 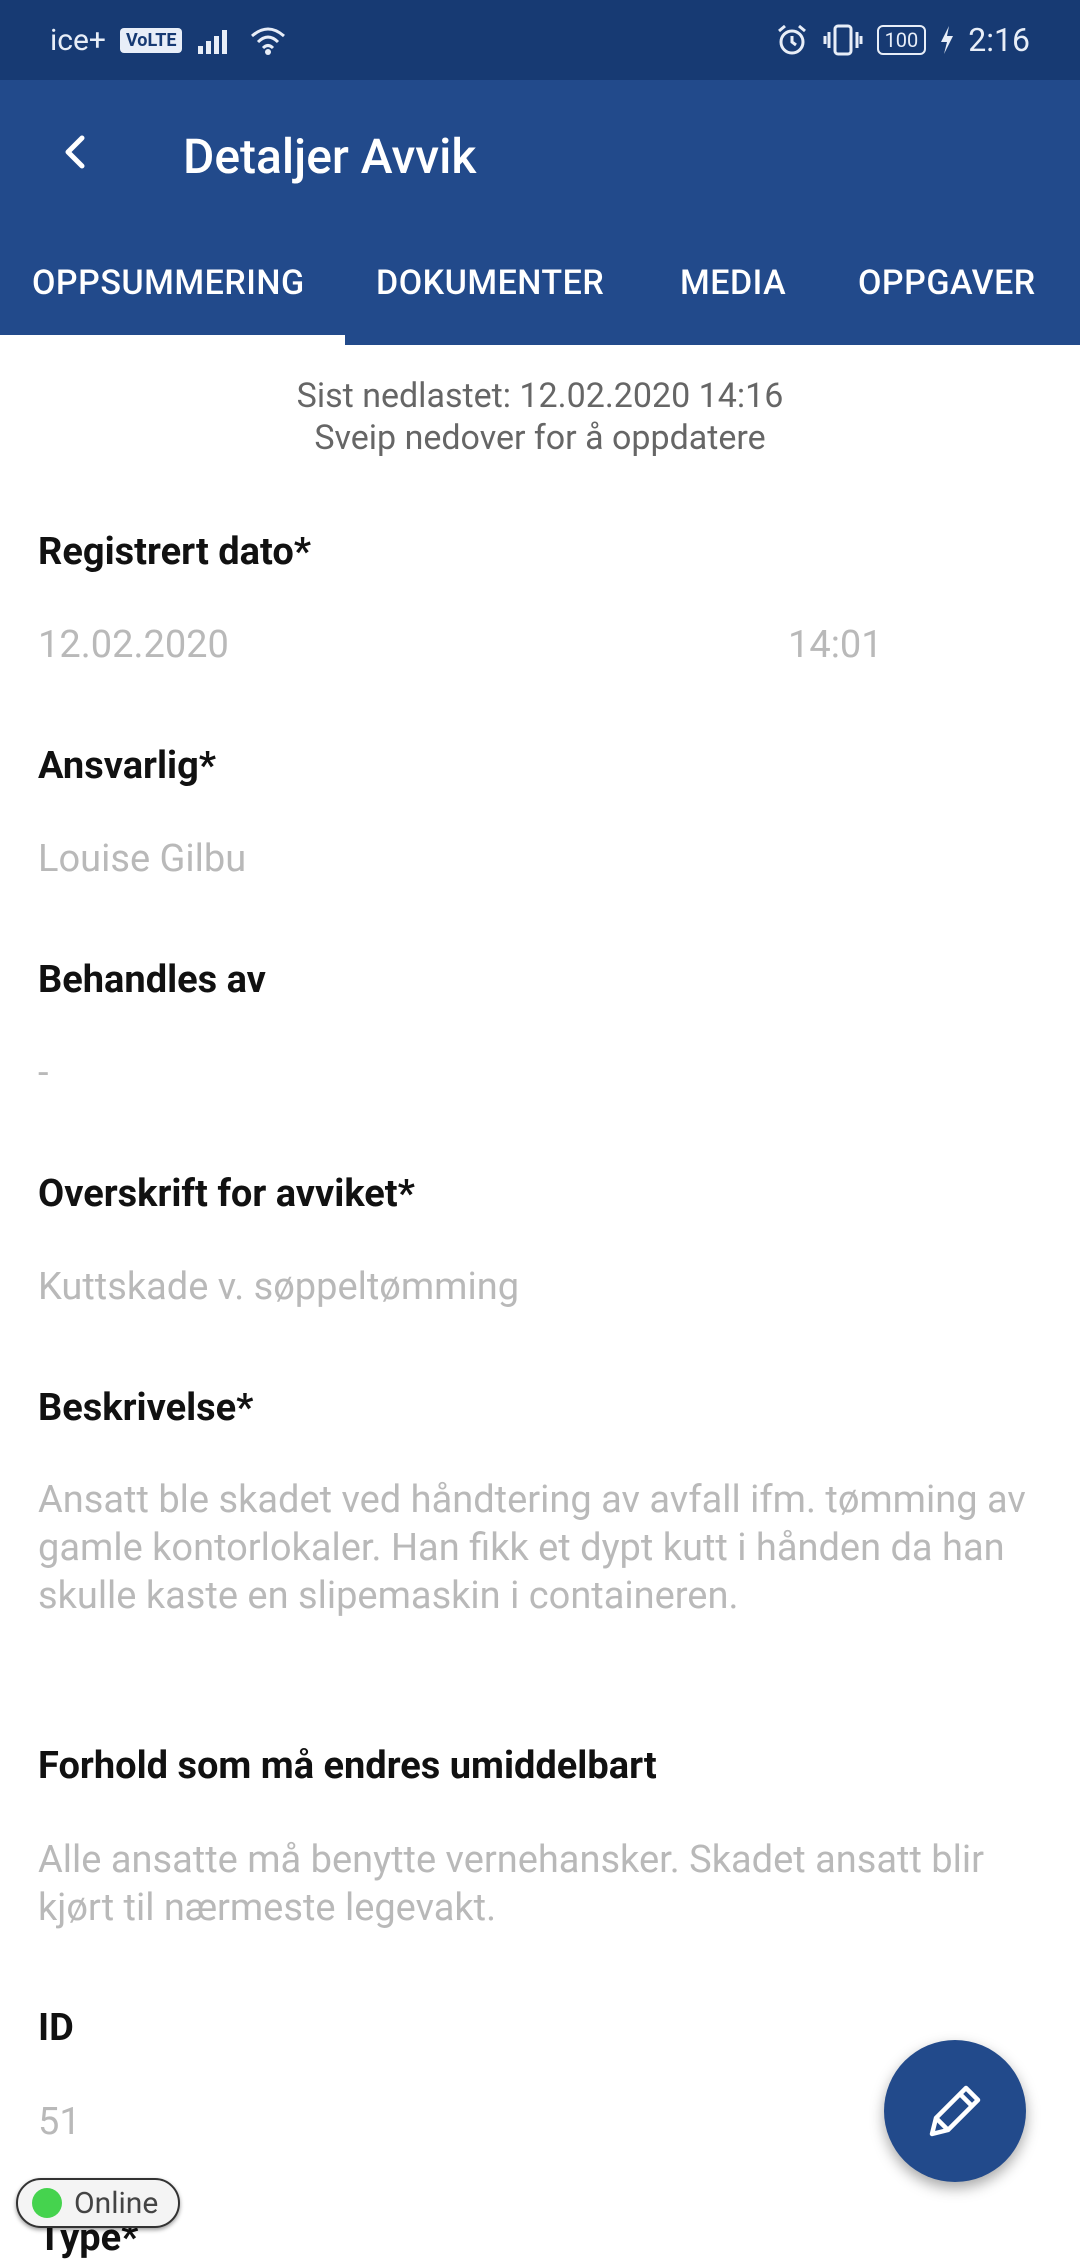 What do you see at coordinates (152, 980) in the screenshot?
I see `handled-by-label: Behandles av` at bounding box center [152, 980].